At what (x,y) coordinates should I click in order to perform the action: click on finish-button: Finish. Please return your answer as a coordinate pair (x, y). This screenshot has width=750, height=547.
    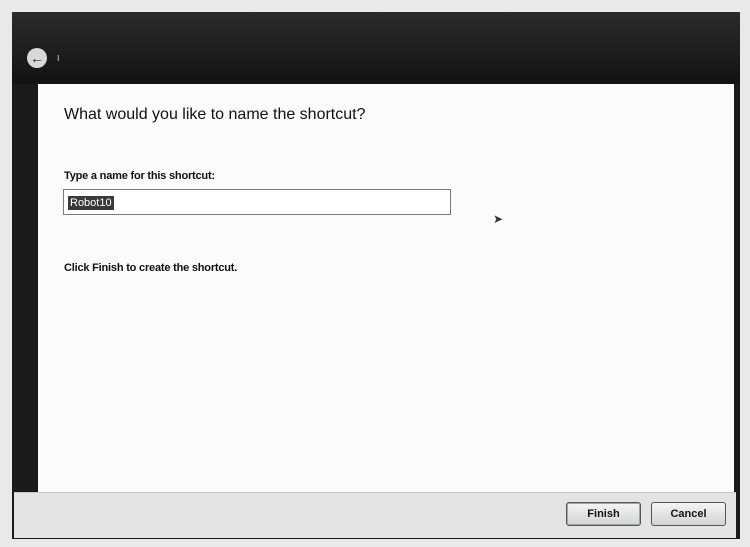
    Looking at the image, I should click on (603, 514).